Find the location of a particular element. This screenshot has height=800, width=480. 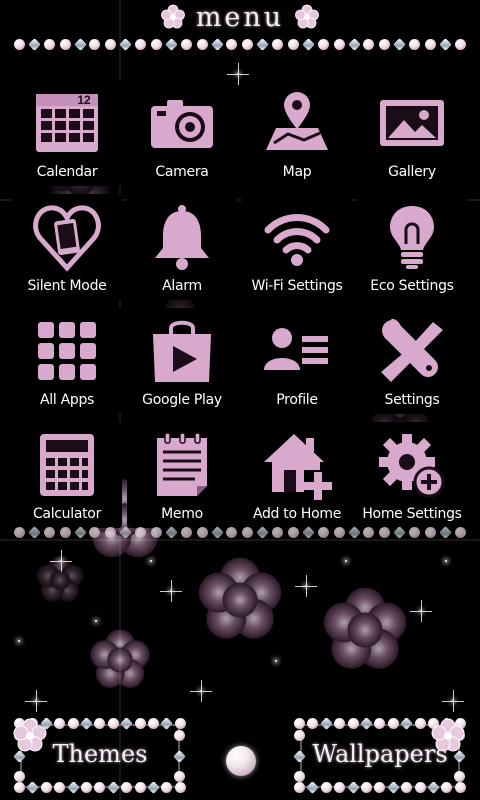

pearl-ornament is located at coordinates (241, 761).